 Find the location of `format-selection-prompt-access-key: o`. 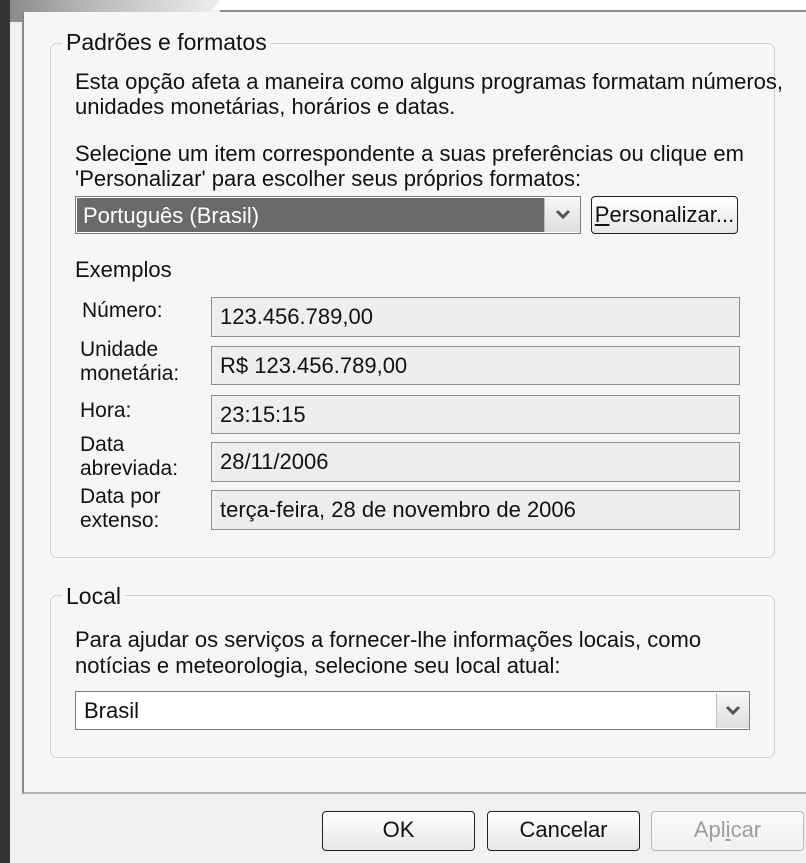

format-selection-prompt-access-key: o is located at coordinates (141, 153).